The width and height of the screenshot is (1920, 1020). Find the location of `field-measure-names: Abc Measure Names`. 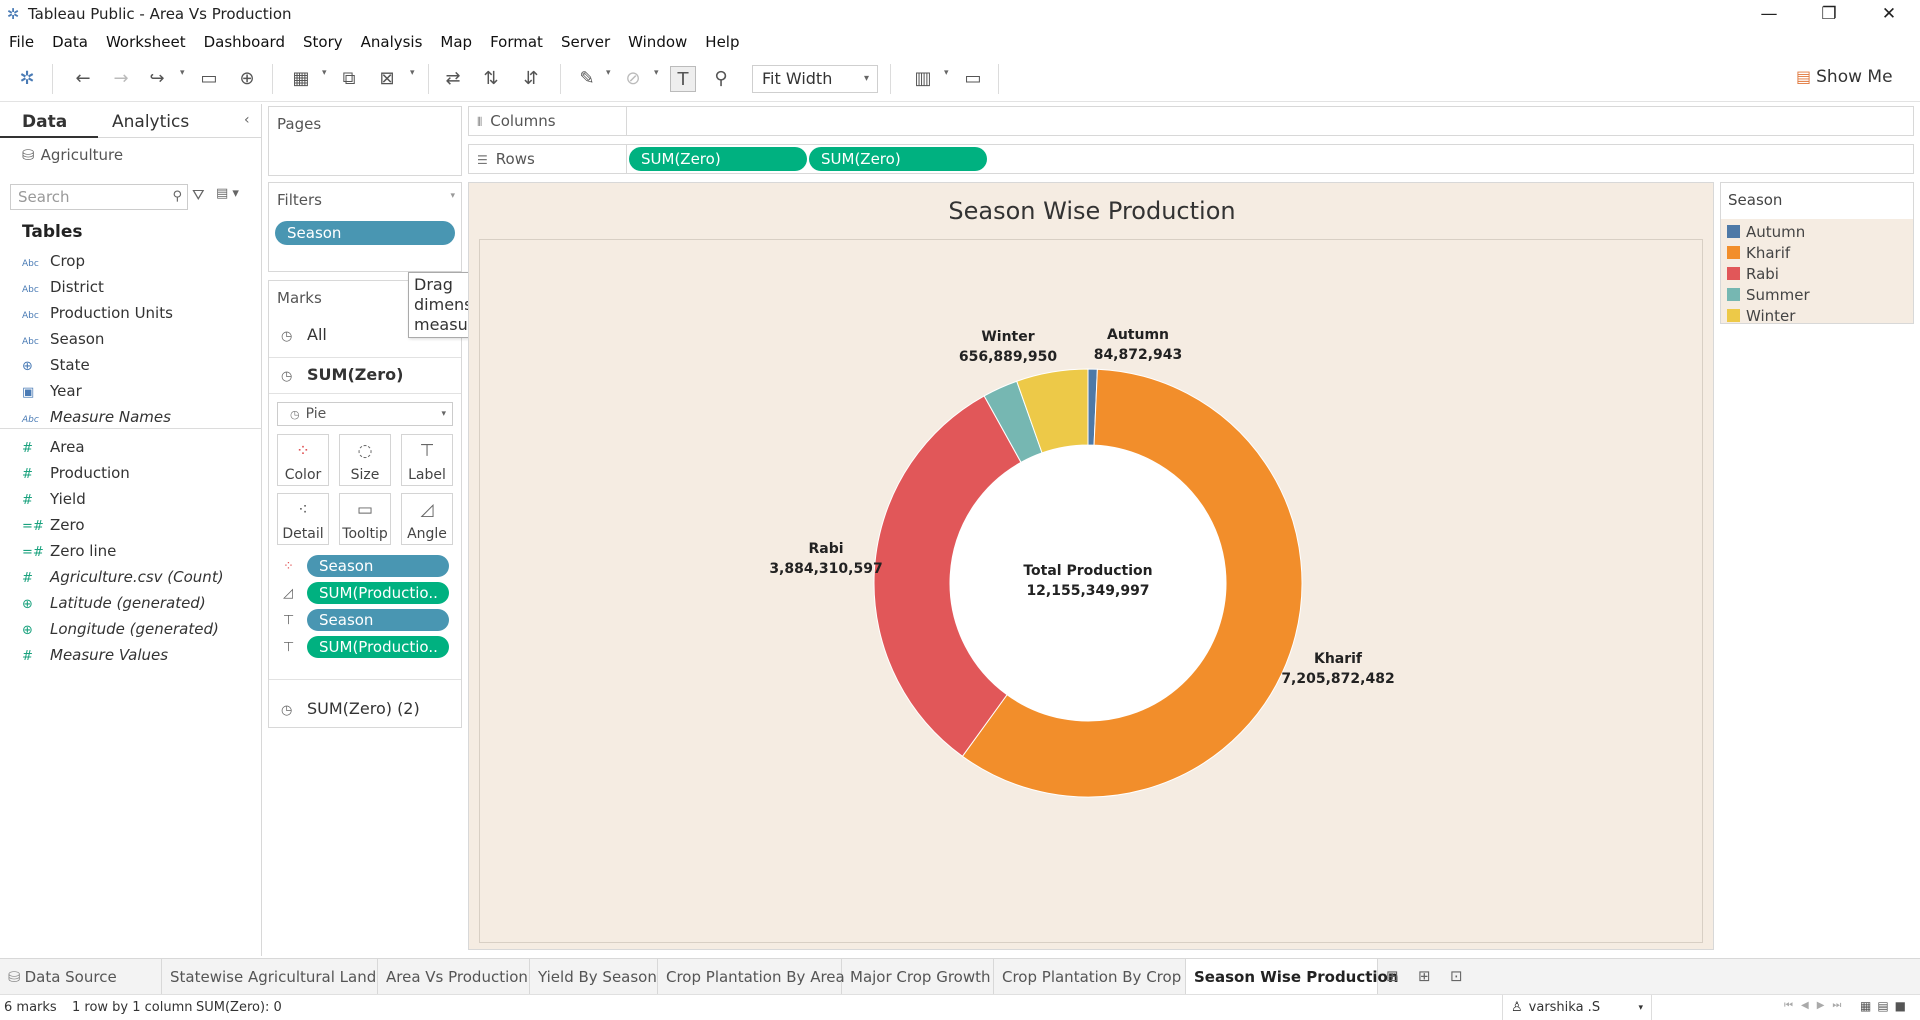

field-measure-names: Abc Measure Names is located at coordinates (96, 417).